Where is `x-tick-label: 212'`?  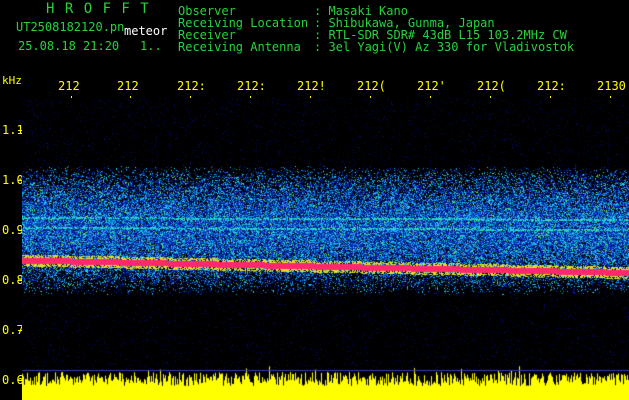 x-tick-label: 212' is located at coordinates (431, 86).